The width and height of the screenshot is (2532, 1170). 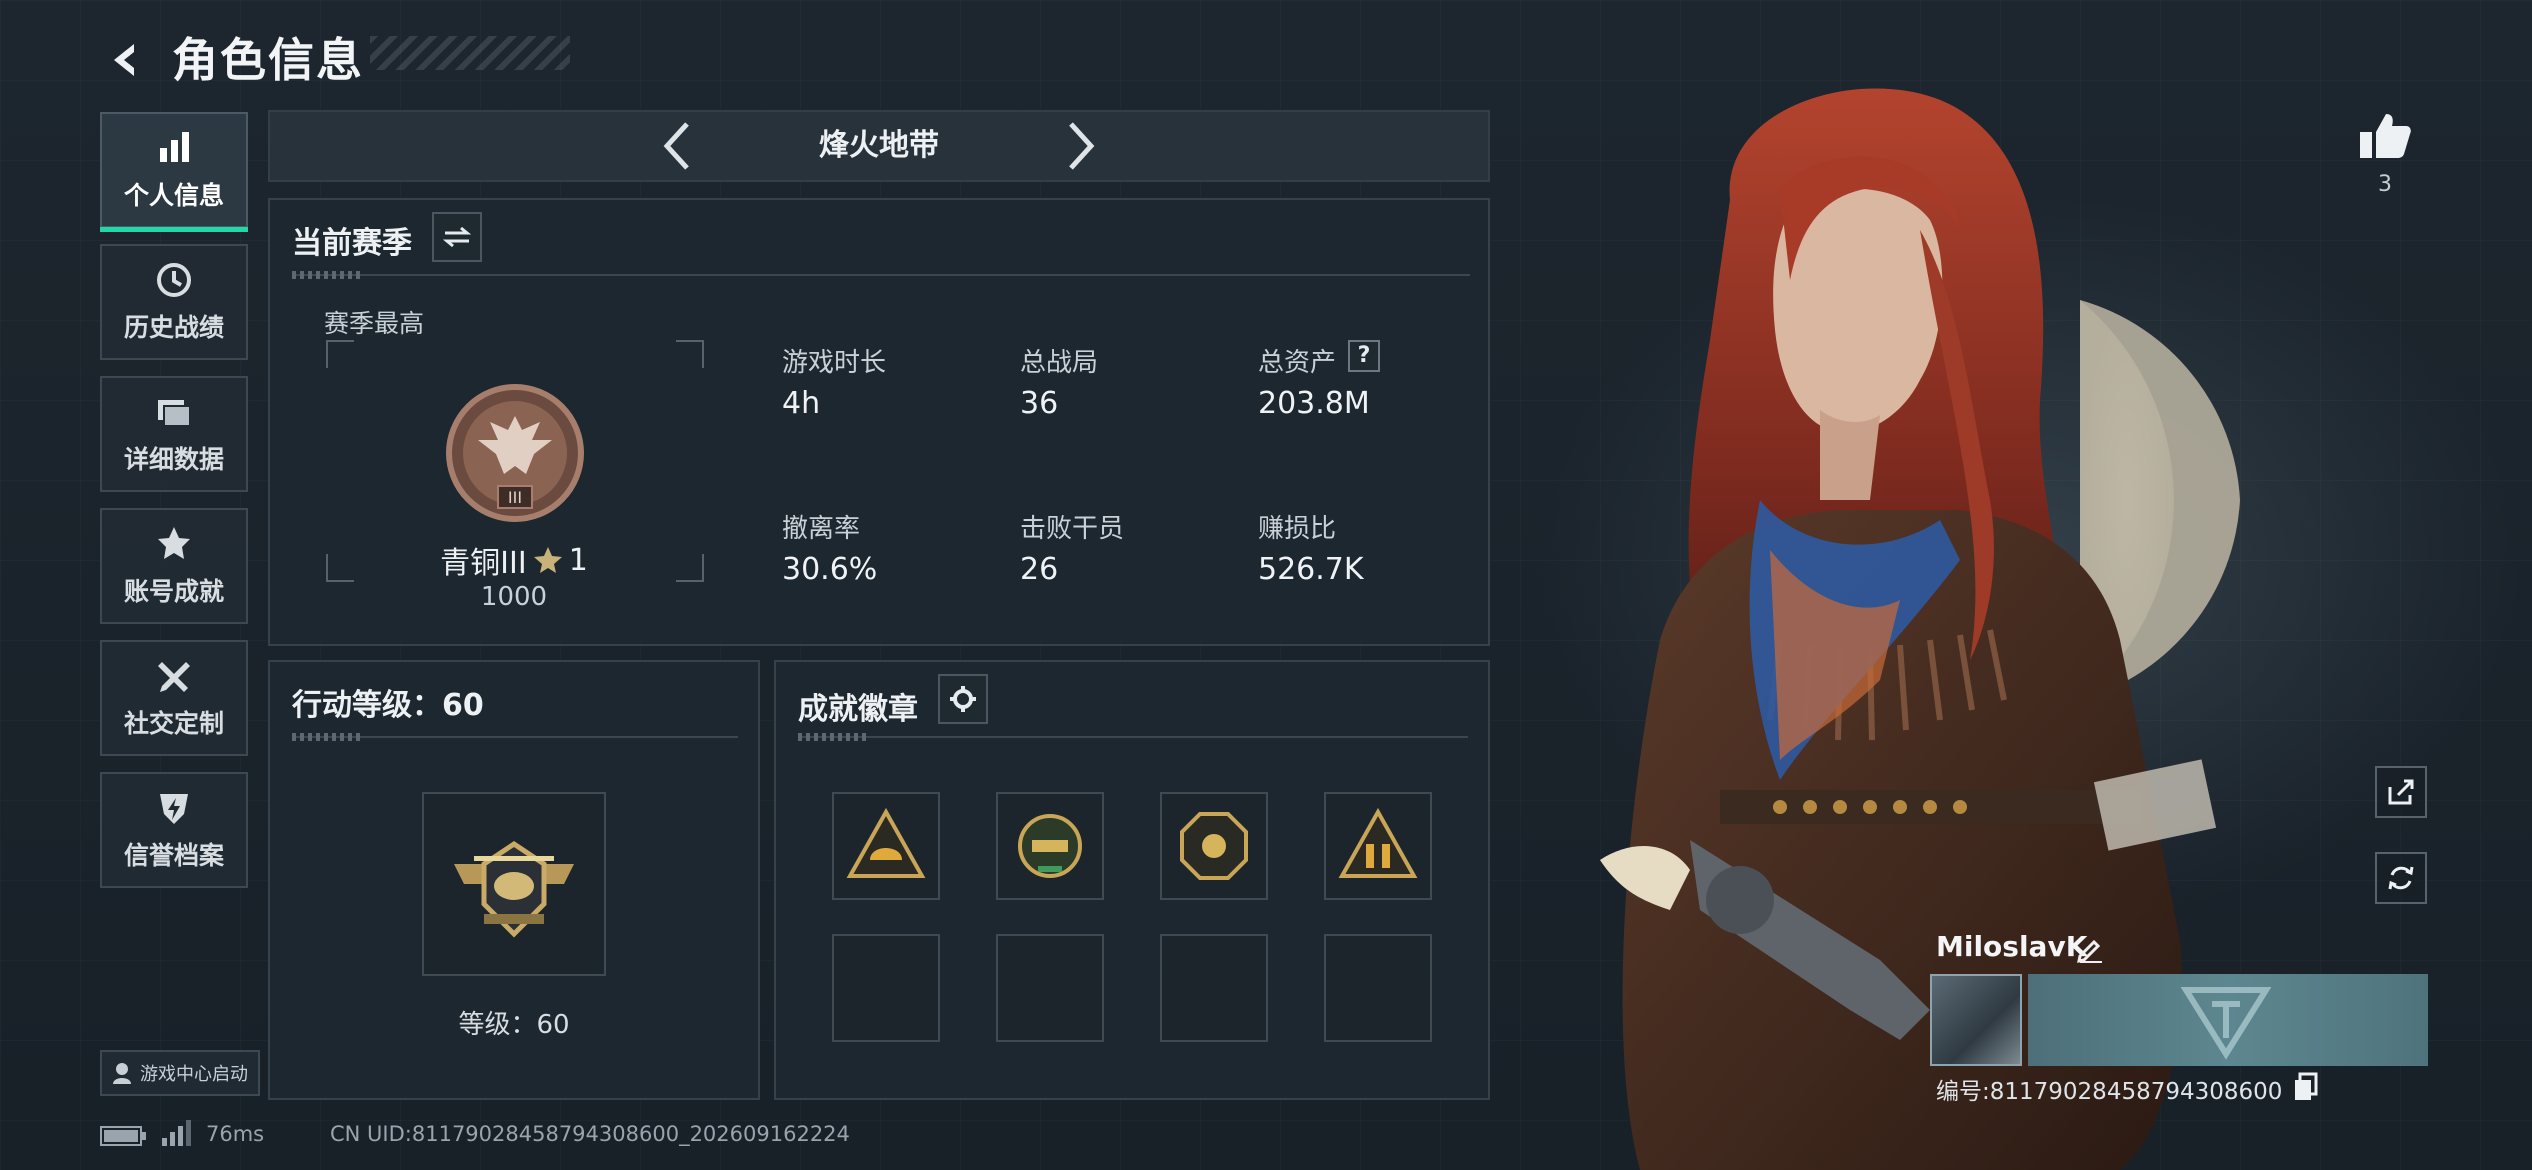 I want to click on stat-operators-defeated-value: 26, so click(x=1039, y=569).